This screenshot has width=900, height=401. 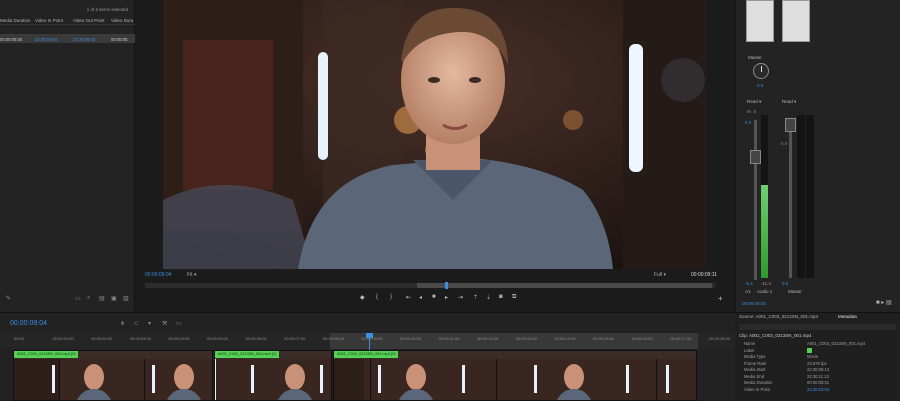 What do you see at coordinates (11, 39) in the screenshot?
I see `cell-duration: 00:00:05:00` at bounding box center [11, 39].